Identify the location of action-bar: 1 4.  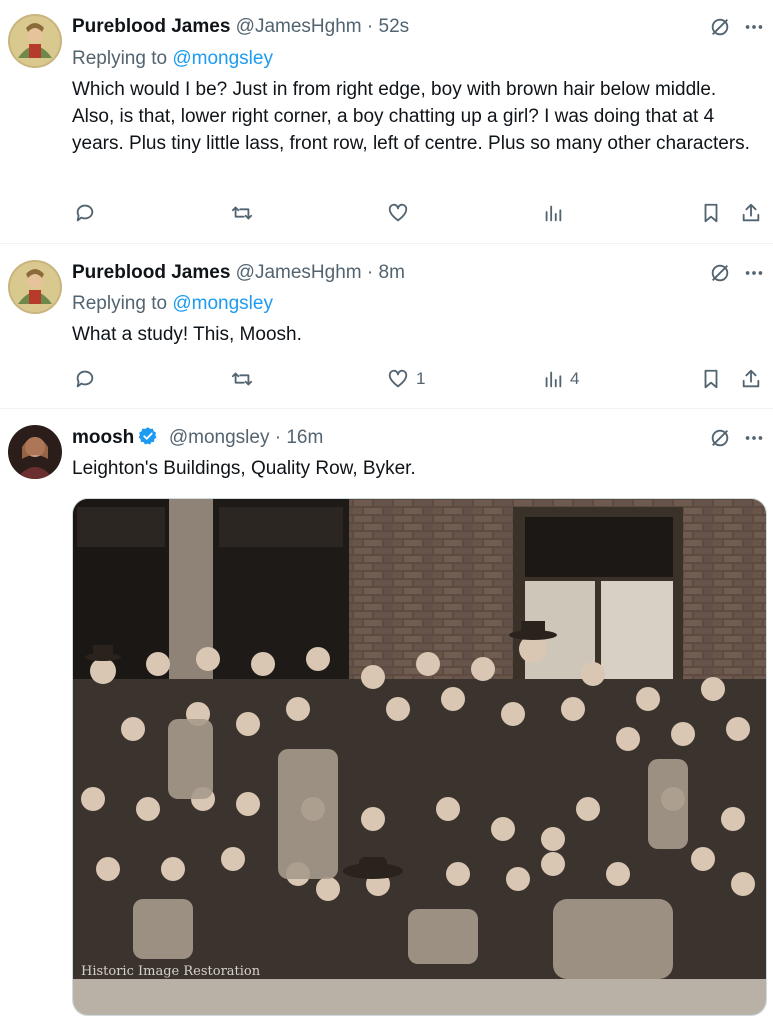
(419, 379).